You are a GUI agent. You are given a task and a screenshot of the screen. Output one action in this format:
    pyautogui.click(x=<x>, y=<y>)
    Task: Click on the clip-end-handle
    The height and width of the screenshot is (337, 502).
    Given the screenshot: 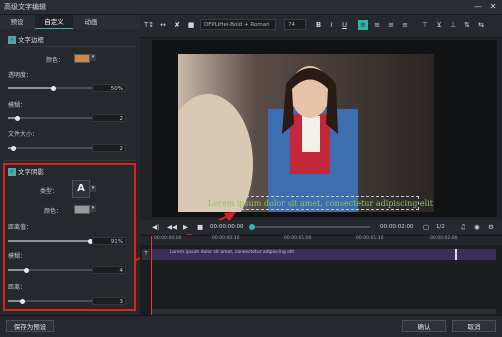 What is the action you would take?
    pyautogui.click(x=456, y=254)
    